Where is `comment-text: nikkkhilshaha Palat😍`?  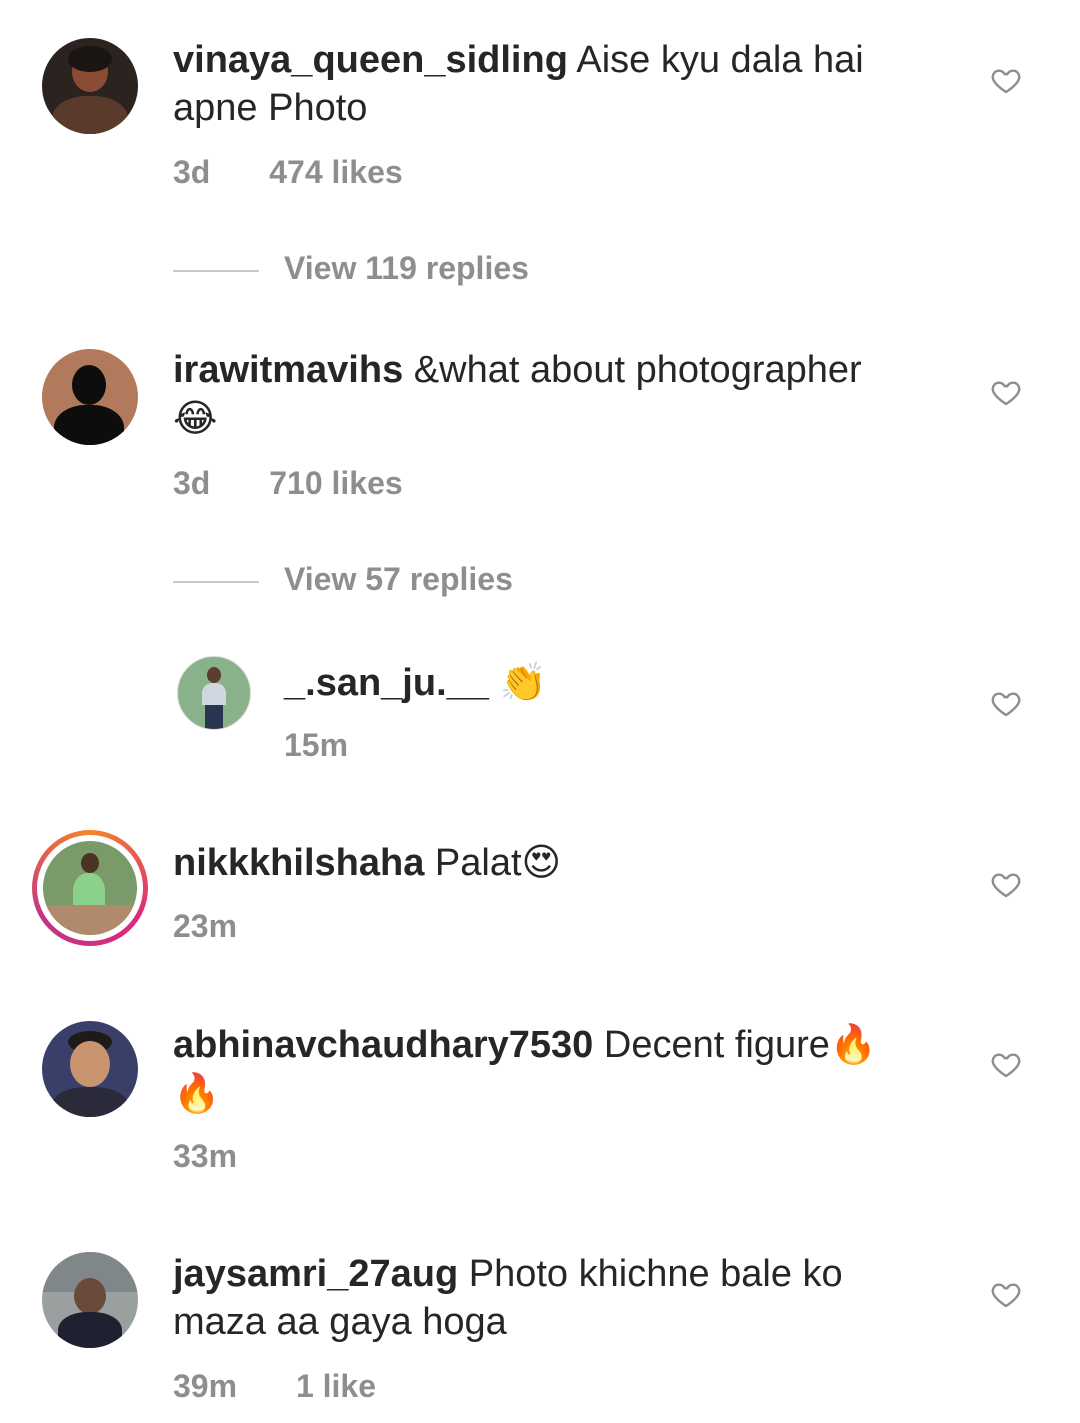 comment-text: nikkkhilshaha Palat😍 is located at coordinates (553, 862).